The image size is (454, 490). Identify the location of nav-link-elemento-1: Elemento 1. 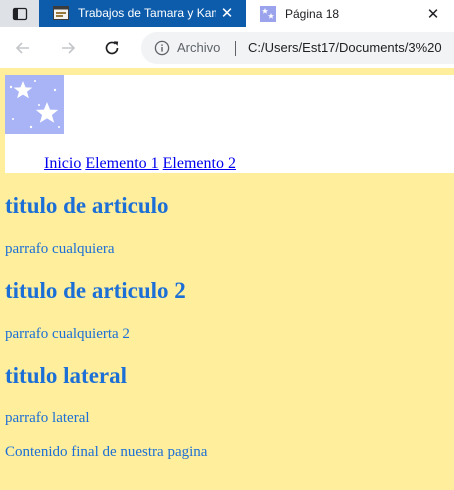
(121, 163).